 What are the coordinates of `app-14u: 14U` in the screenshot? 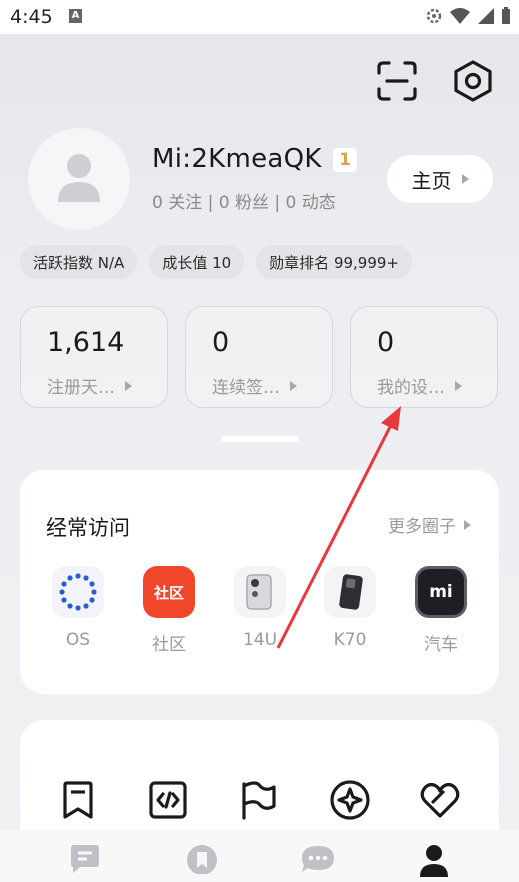 It's located at (260, 608).